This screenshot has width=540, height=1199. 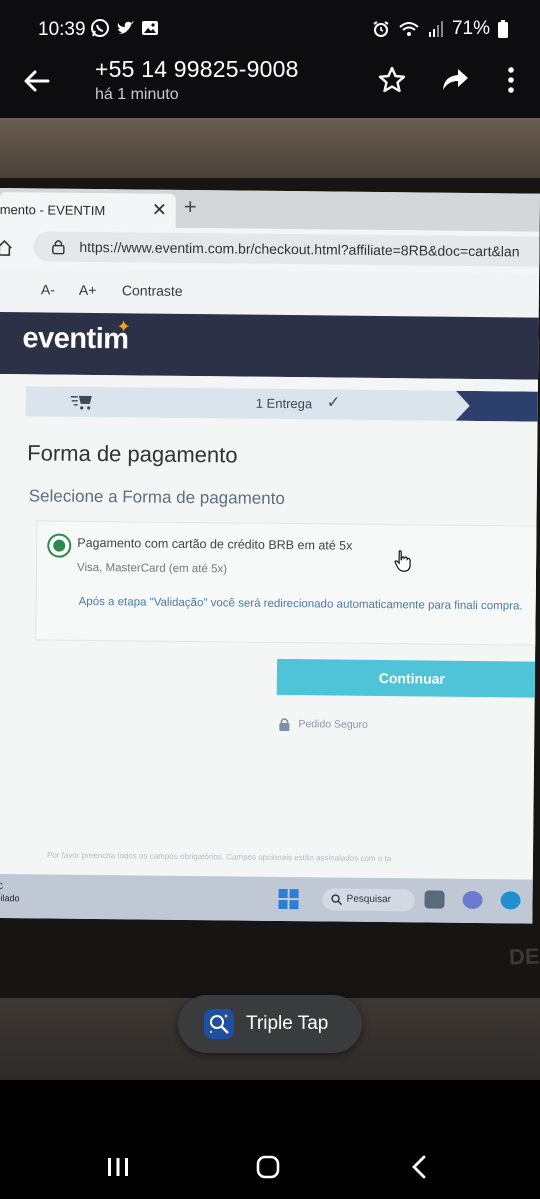 I want to click on secure-order: Pedido Seguro, so click(x=323, y=724).